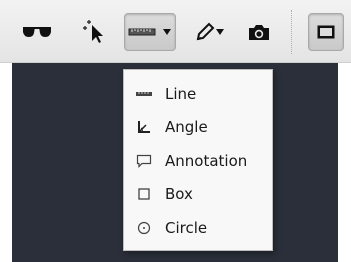  Describe the element at coordinates (181, 93) in the screenshot. I see `menu-item-label: Line` at that location.